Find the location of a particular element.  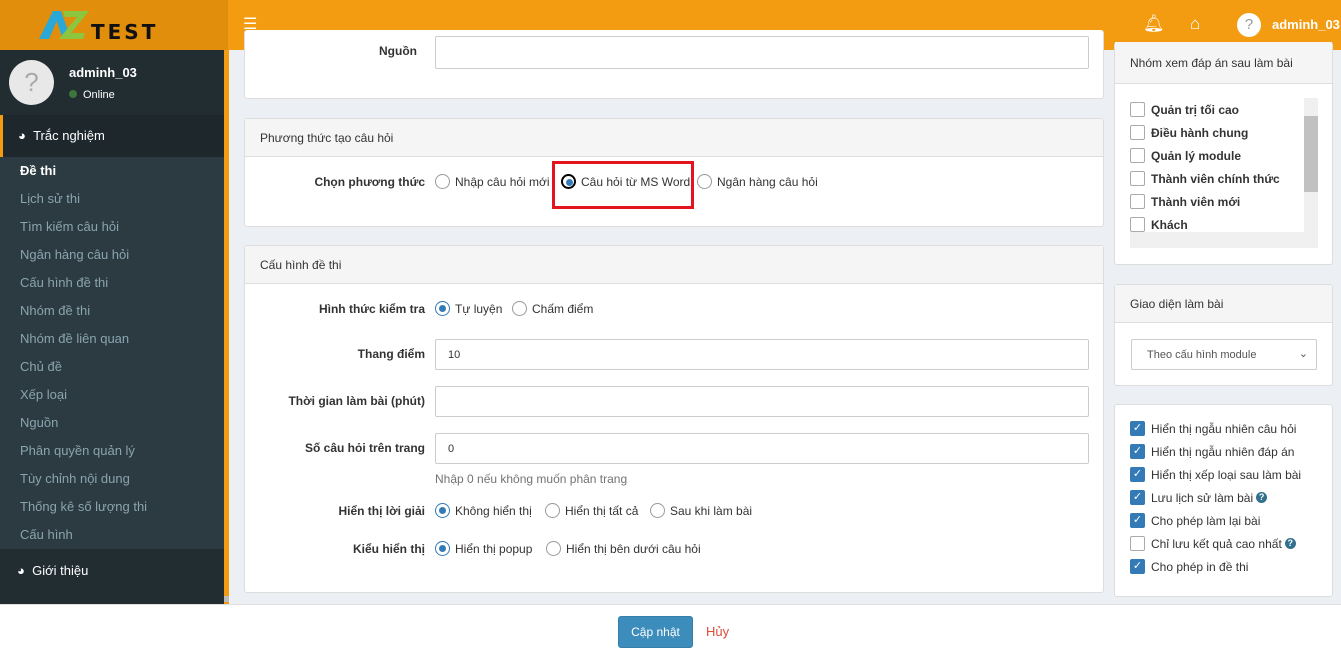

vertical-scrollbar is located at coordinates (1311, 165).